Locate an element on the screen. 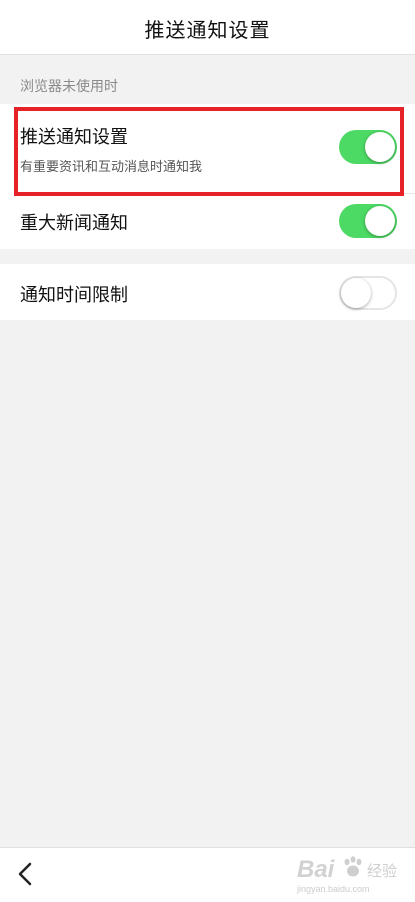 The image size is (415, 902). settings-group-time-limit: 通知时间限制 is located at coordinates (207, 292).